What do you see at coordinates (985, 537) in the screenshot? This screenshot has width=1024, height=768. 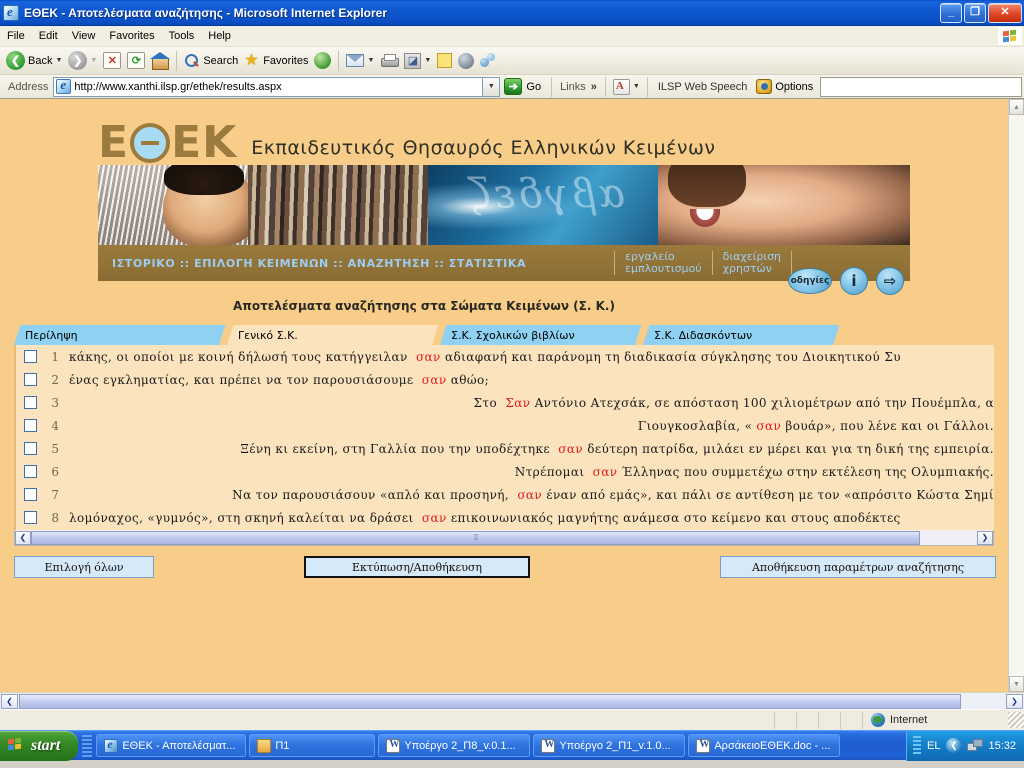 I see `scroll-right-button: ❯` at bounding box center [985, 537].